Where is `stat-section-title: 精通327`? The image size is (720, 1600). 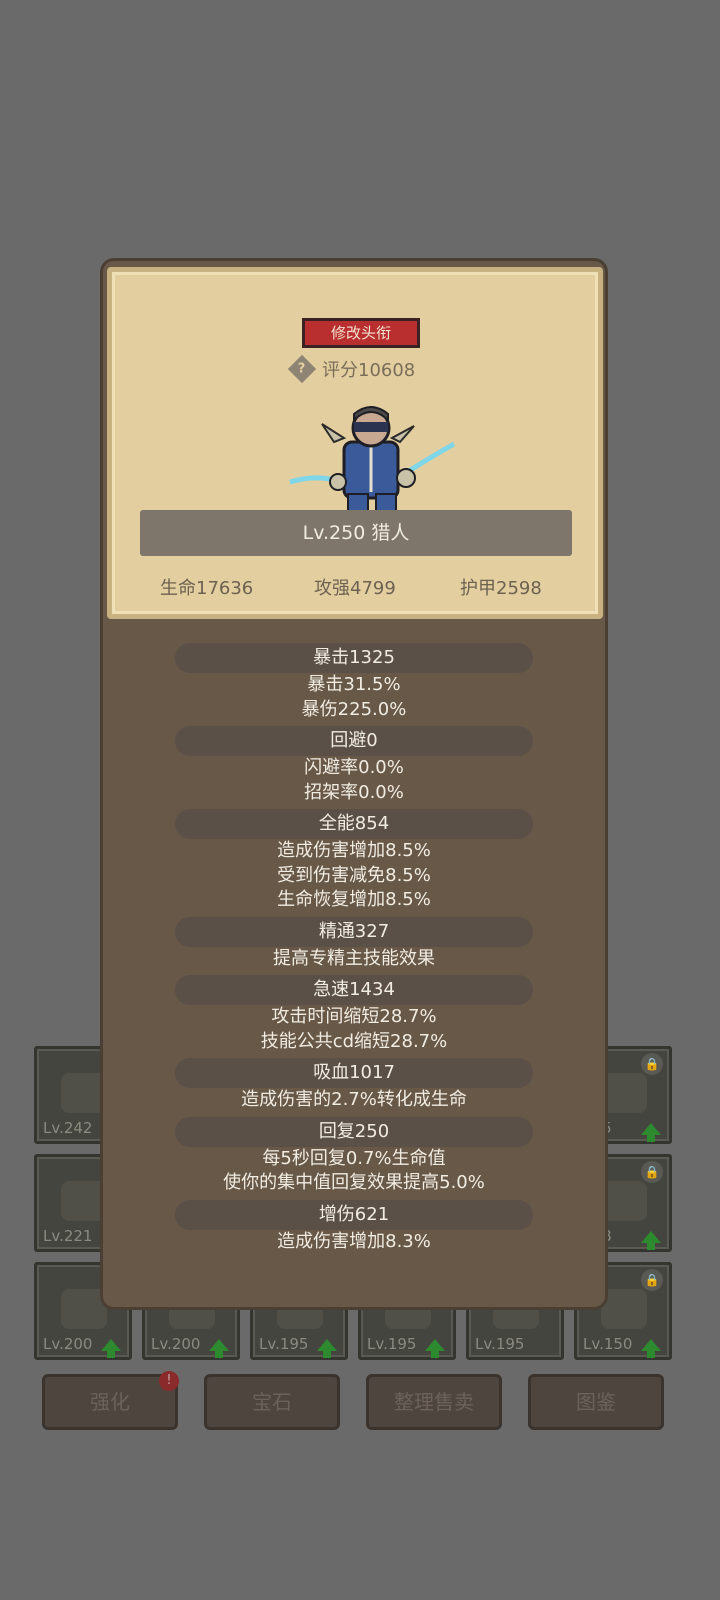
stat-section-title: 精通327 is located at coordinates (354, 931).